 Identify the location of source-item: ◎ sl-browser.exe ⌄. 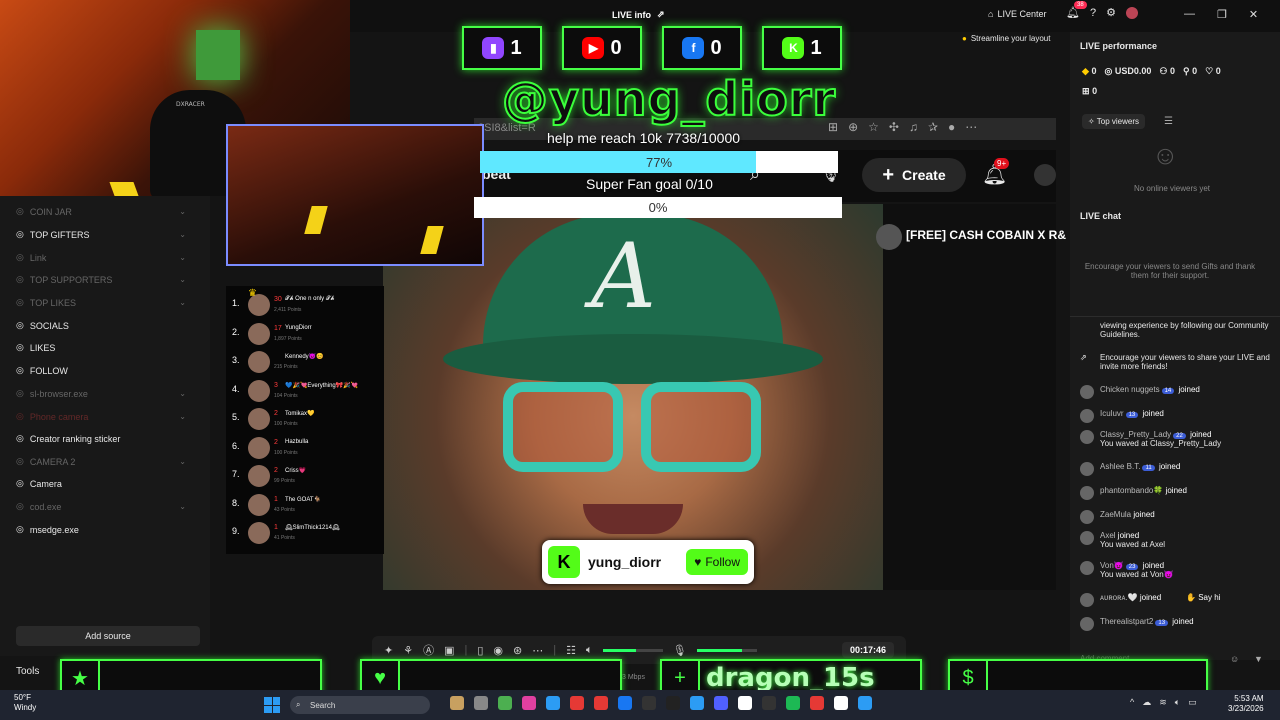
(101, 393).